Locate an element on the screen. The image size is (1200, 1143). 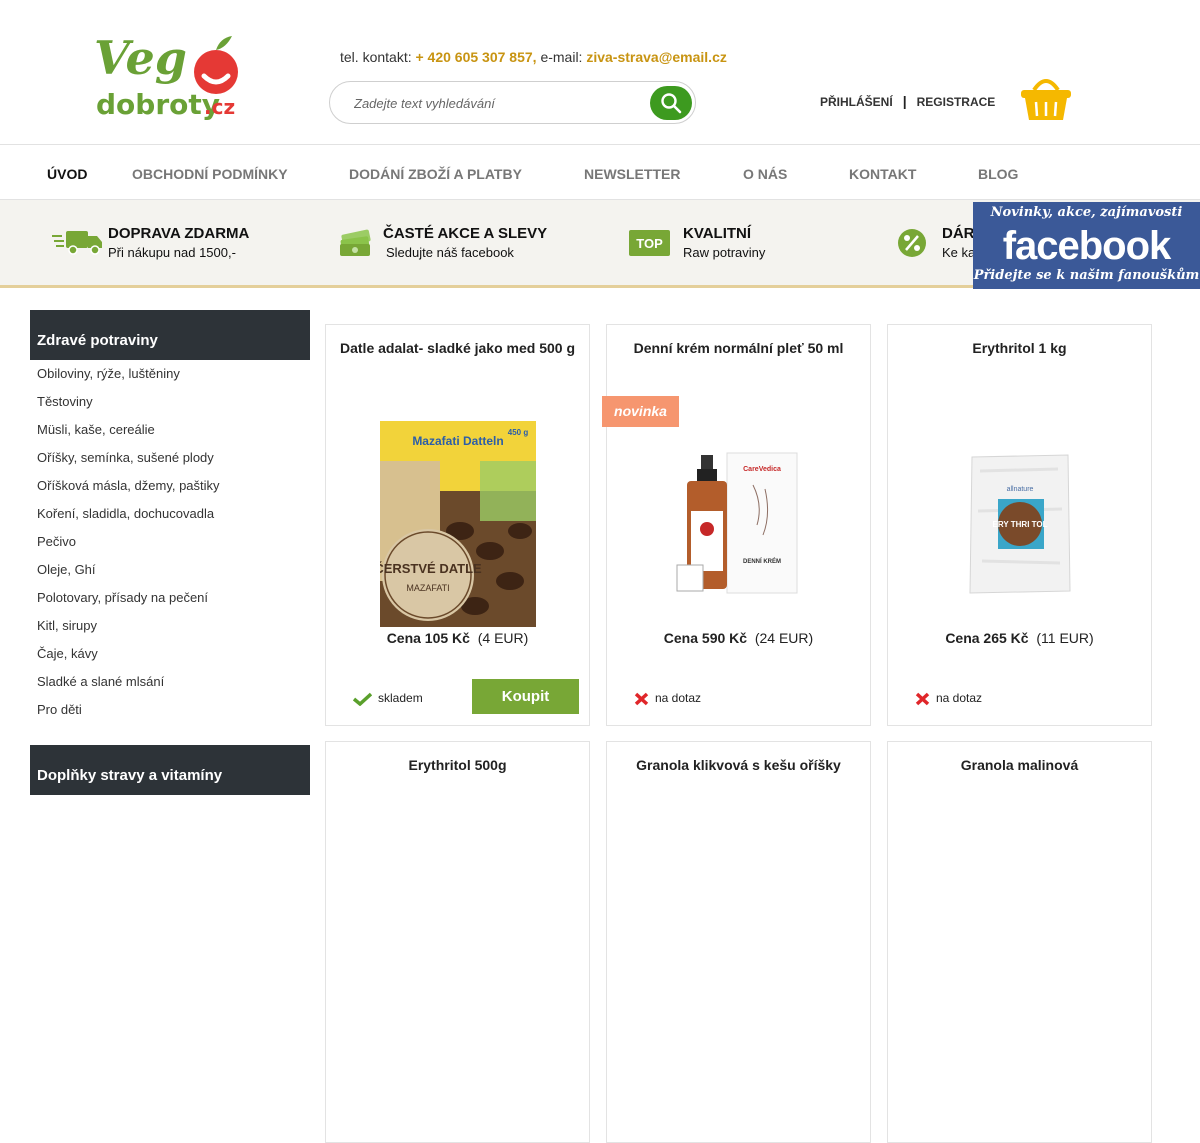
money-stack-icon is located at coordinates (355, 242).